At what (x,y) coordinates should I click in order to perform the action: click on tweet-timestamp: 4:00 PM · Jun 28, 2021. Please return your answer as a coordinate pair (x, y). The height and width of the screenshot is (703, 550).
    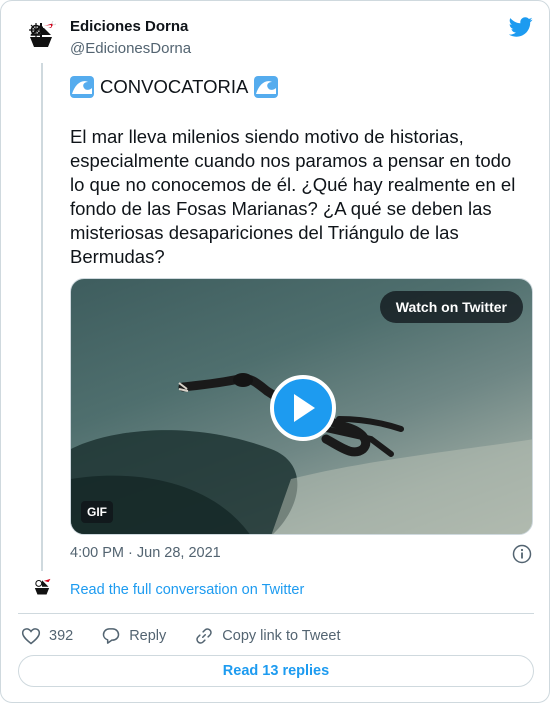
    Looking at the image, I should click on (145, 553).